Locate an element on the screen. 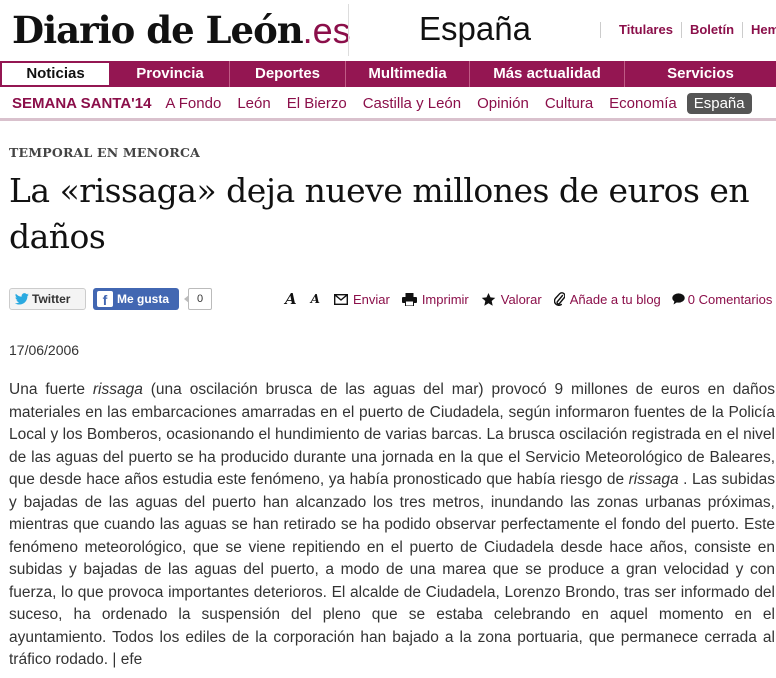 The height and width of the screenshot is (678, 776). paperclip-icon is located at coordinates (559, 299).